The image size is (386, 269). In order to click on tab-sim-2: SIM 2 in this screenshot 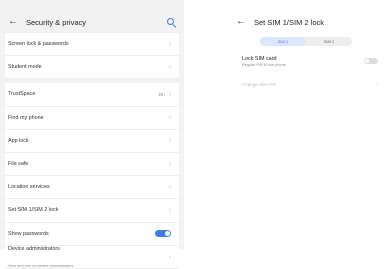, I will do `click(329, 41)`.